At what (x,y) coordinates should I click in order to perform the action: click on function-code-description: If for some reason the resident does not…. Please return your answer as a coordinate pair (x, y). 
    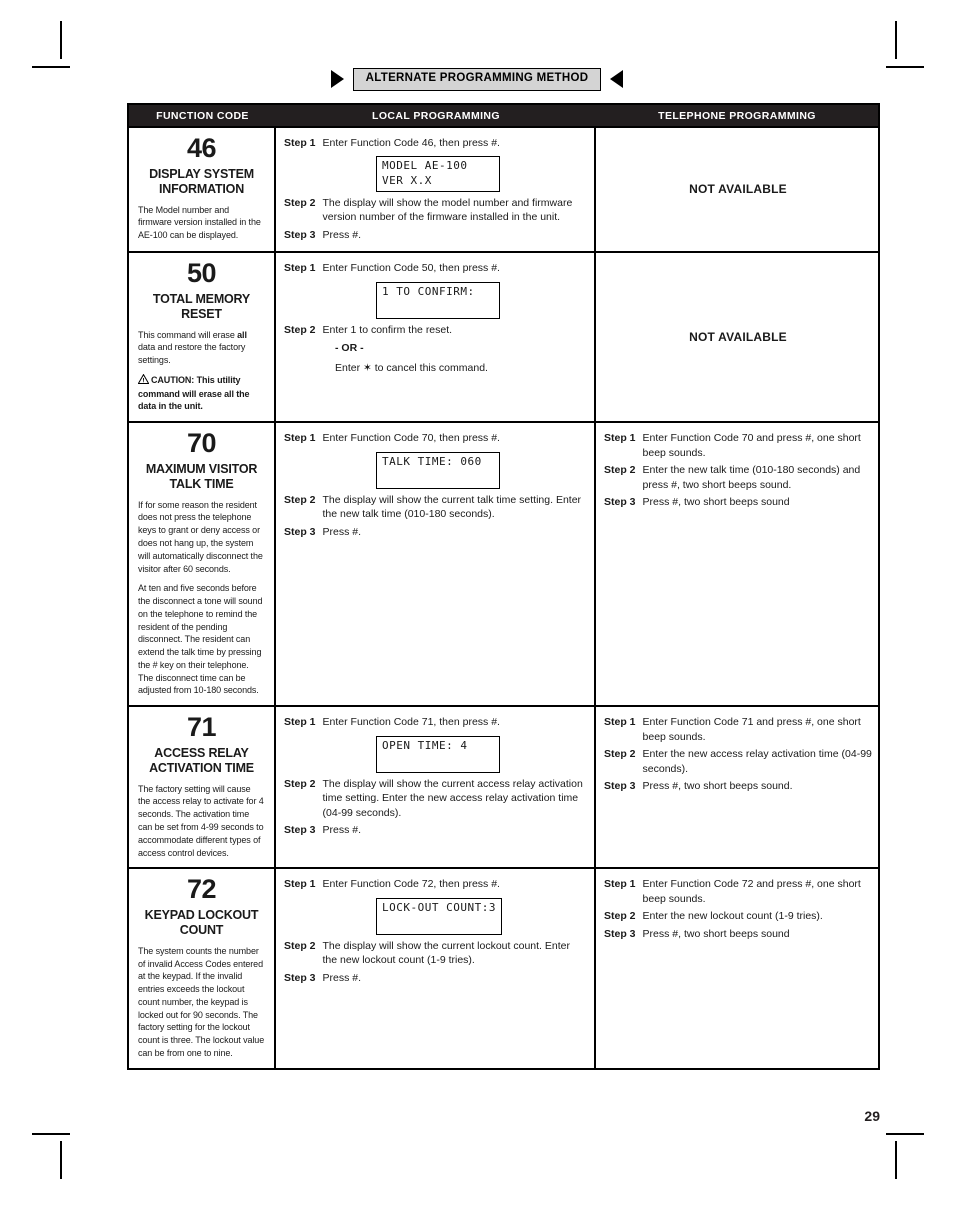
    Looking at the image, I should click on (200, 536).